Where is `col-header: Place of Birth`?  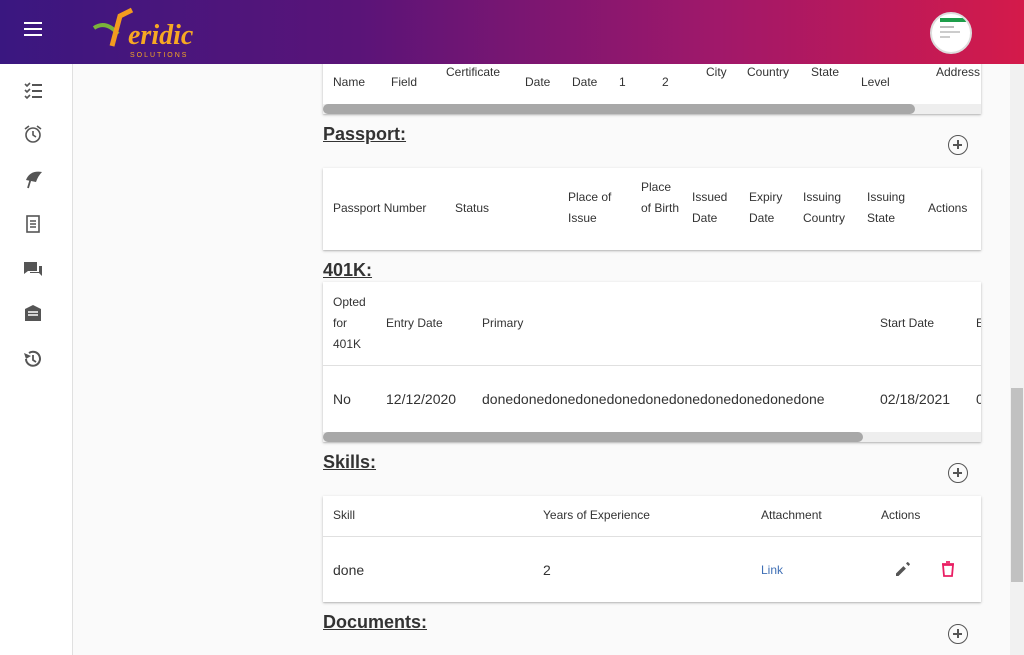 col-header: Place of Birth is located at coordinates (660, 197).